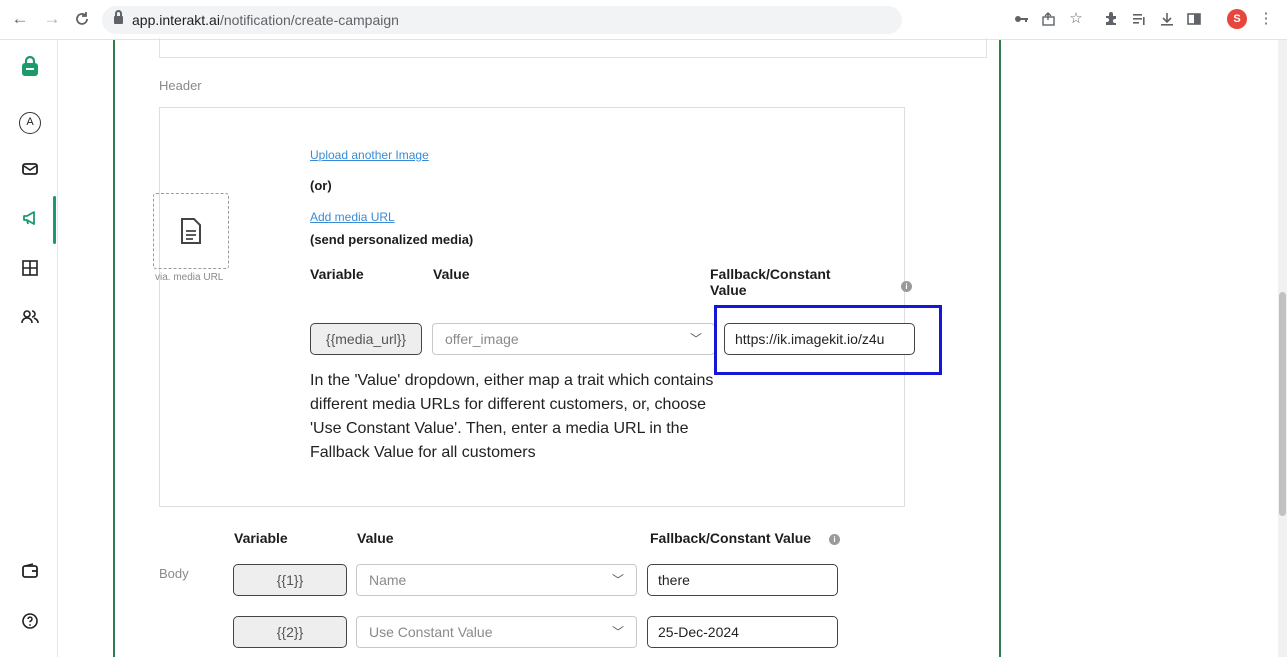 This screenshot has height=657, width=1287. I want to click on puzzle-icon, so click(1111, 19).